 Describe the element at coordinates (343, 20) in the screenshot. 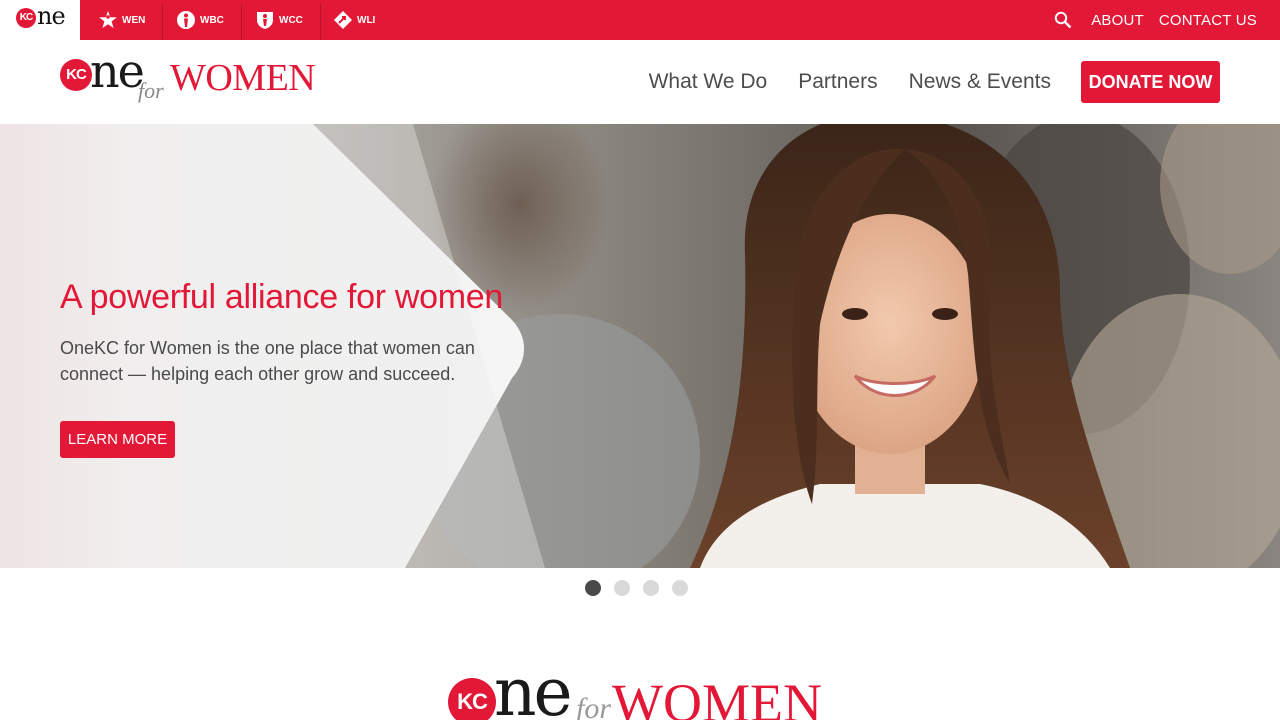

I see `arrow-diamond-icon` at that location.